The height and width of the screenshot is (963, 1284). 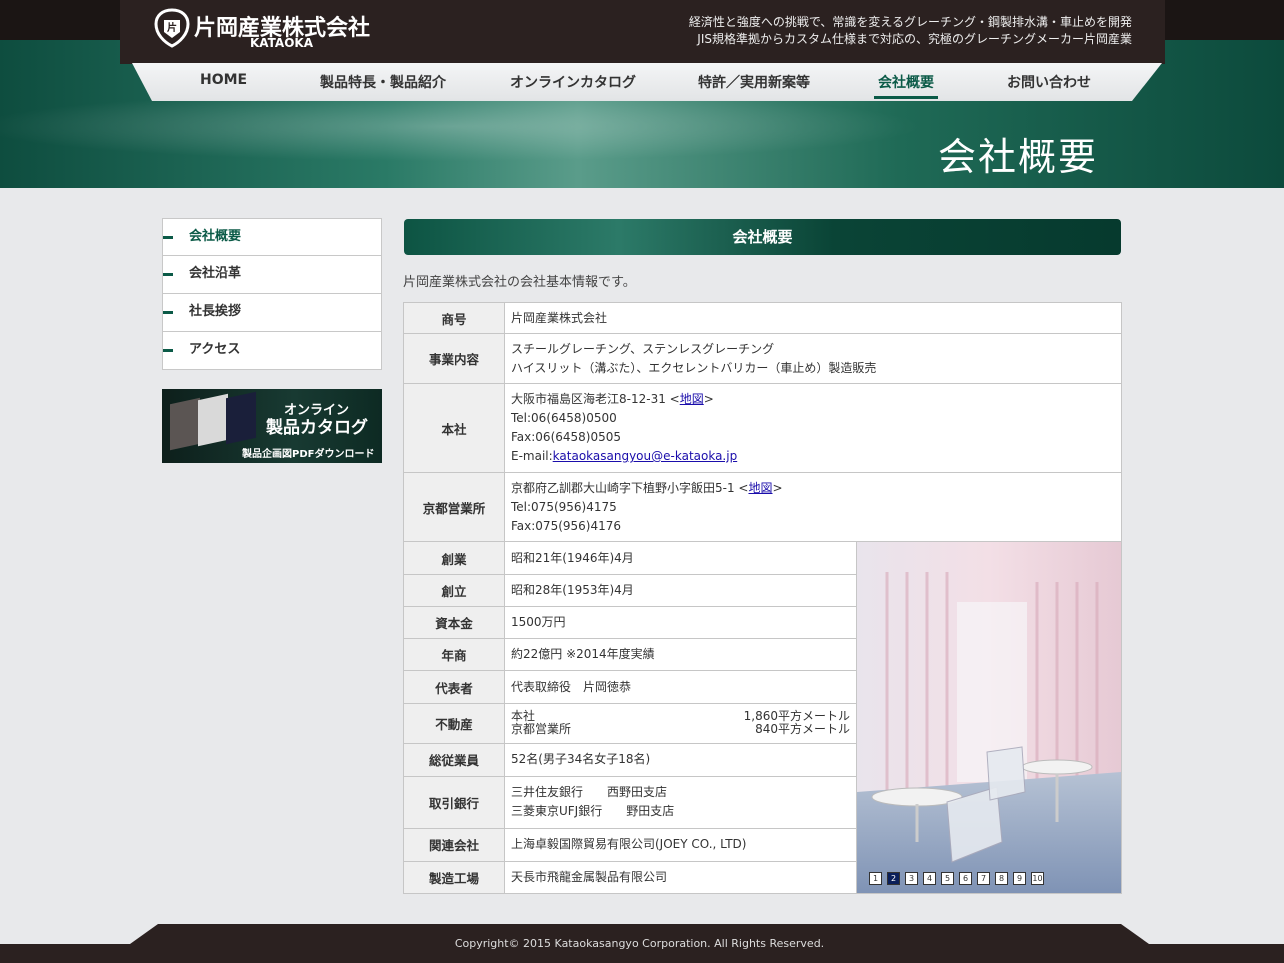 What do you see at coordinates (595, 399) in the screenshot?
I see `address-text: 大阪市福島区海老江8-12-31 <` at bounding box center [595, 399].